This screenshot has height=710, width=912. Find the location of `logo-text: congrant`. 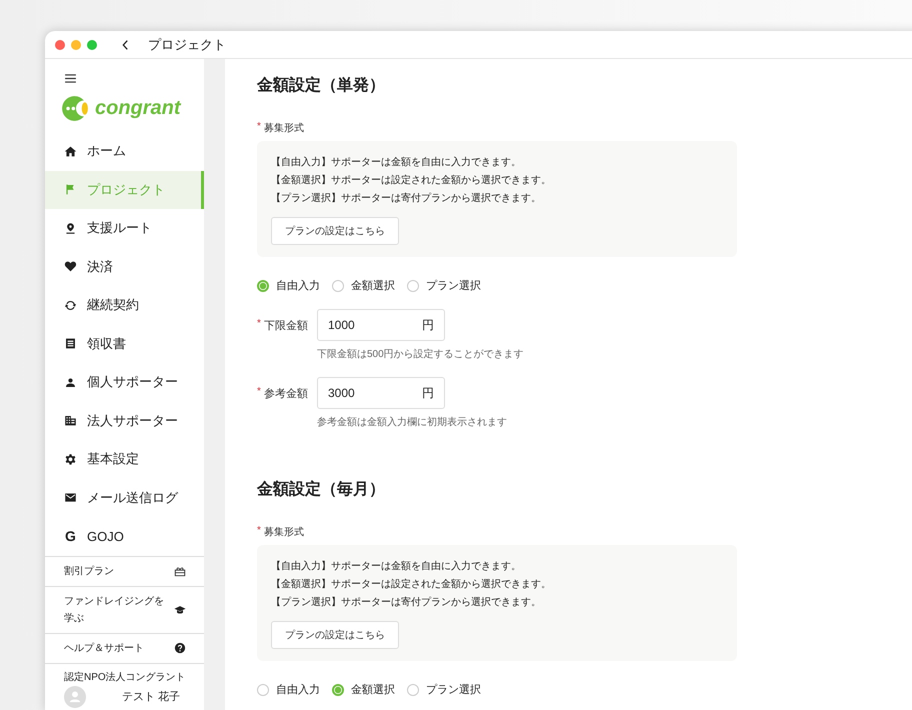

logo-text: congrant is located at coordinates (138, 108).